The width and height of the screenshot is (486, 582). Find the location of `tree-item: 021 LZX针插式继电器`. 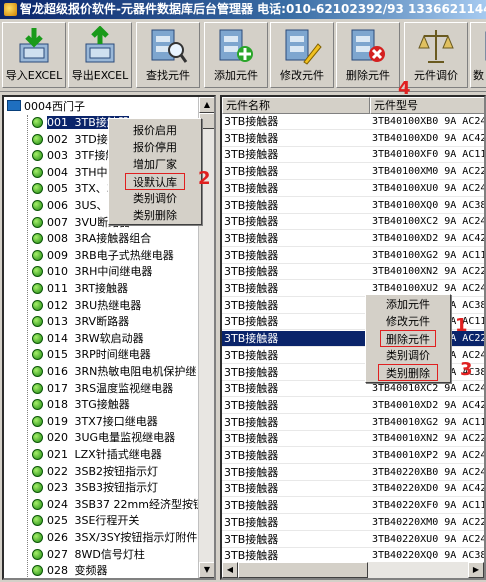

tree-item: 021 LZX针插式继电器 is located at coordinates (97, 455).